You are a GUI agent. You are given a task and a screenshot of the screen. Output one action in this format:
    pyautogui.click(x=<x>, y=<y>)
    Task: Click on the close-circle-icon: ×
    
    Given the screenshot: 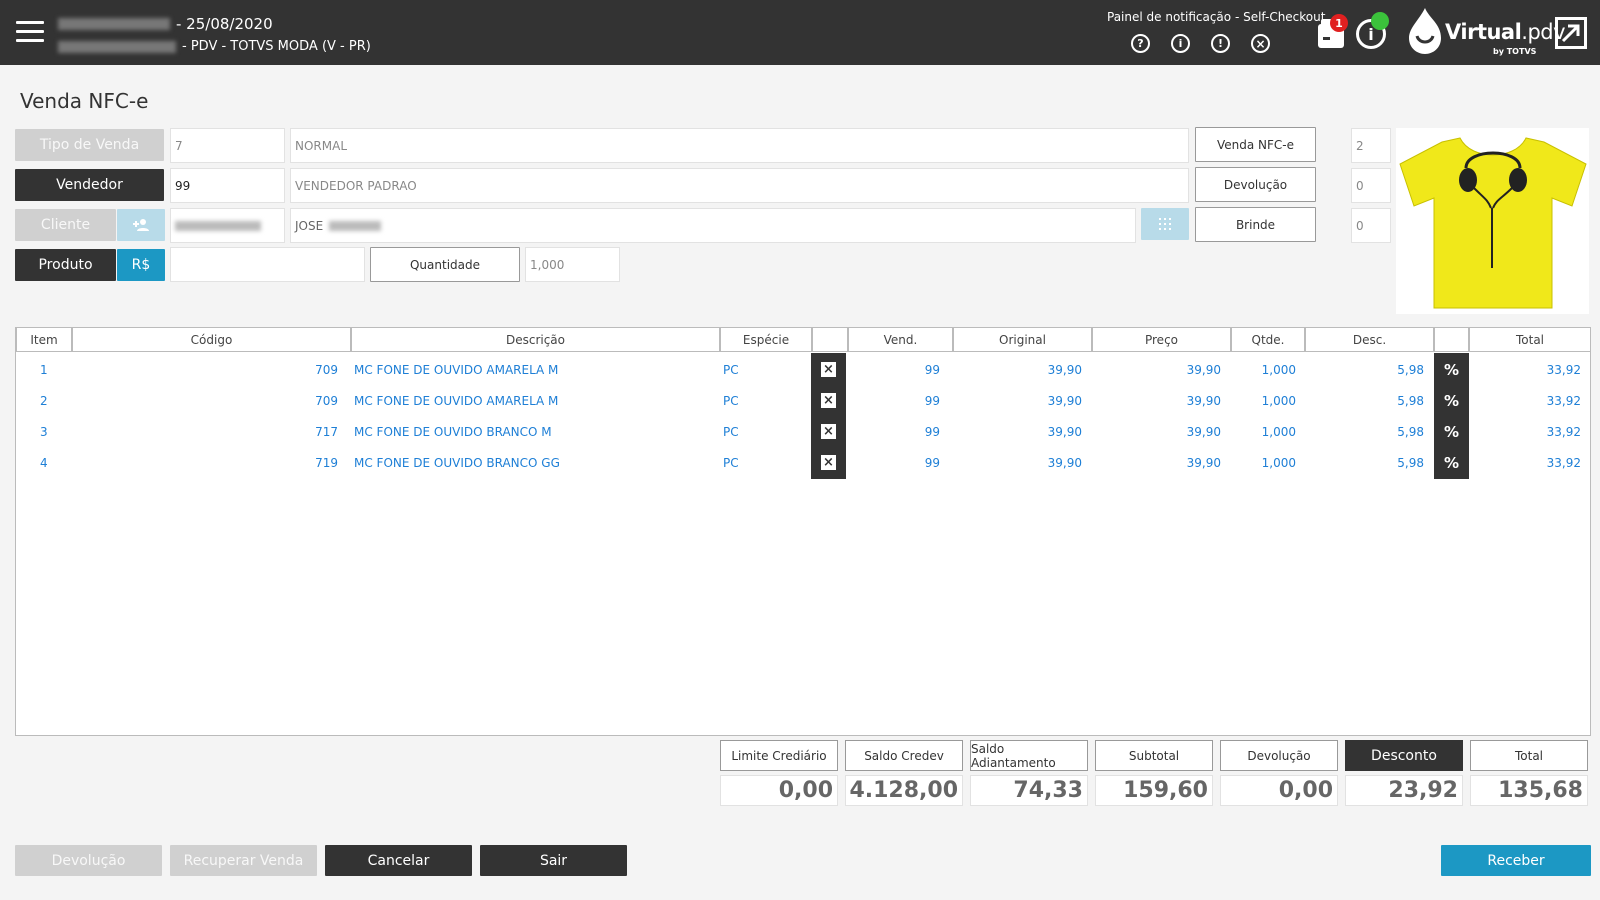 What is the action you would take?
    pyautogui.click(x=1260, y=43)
    